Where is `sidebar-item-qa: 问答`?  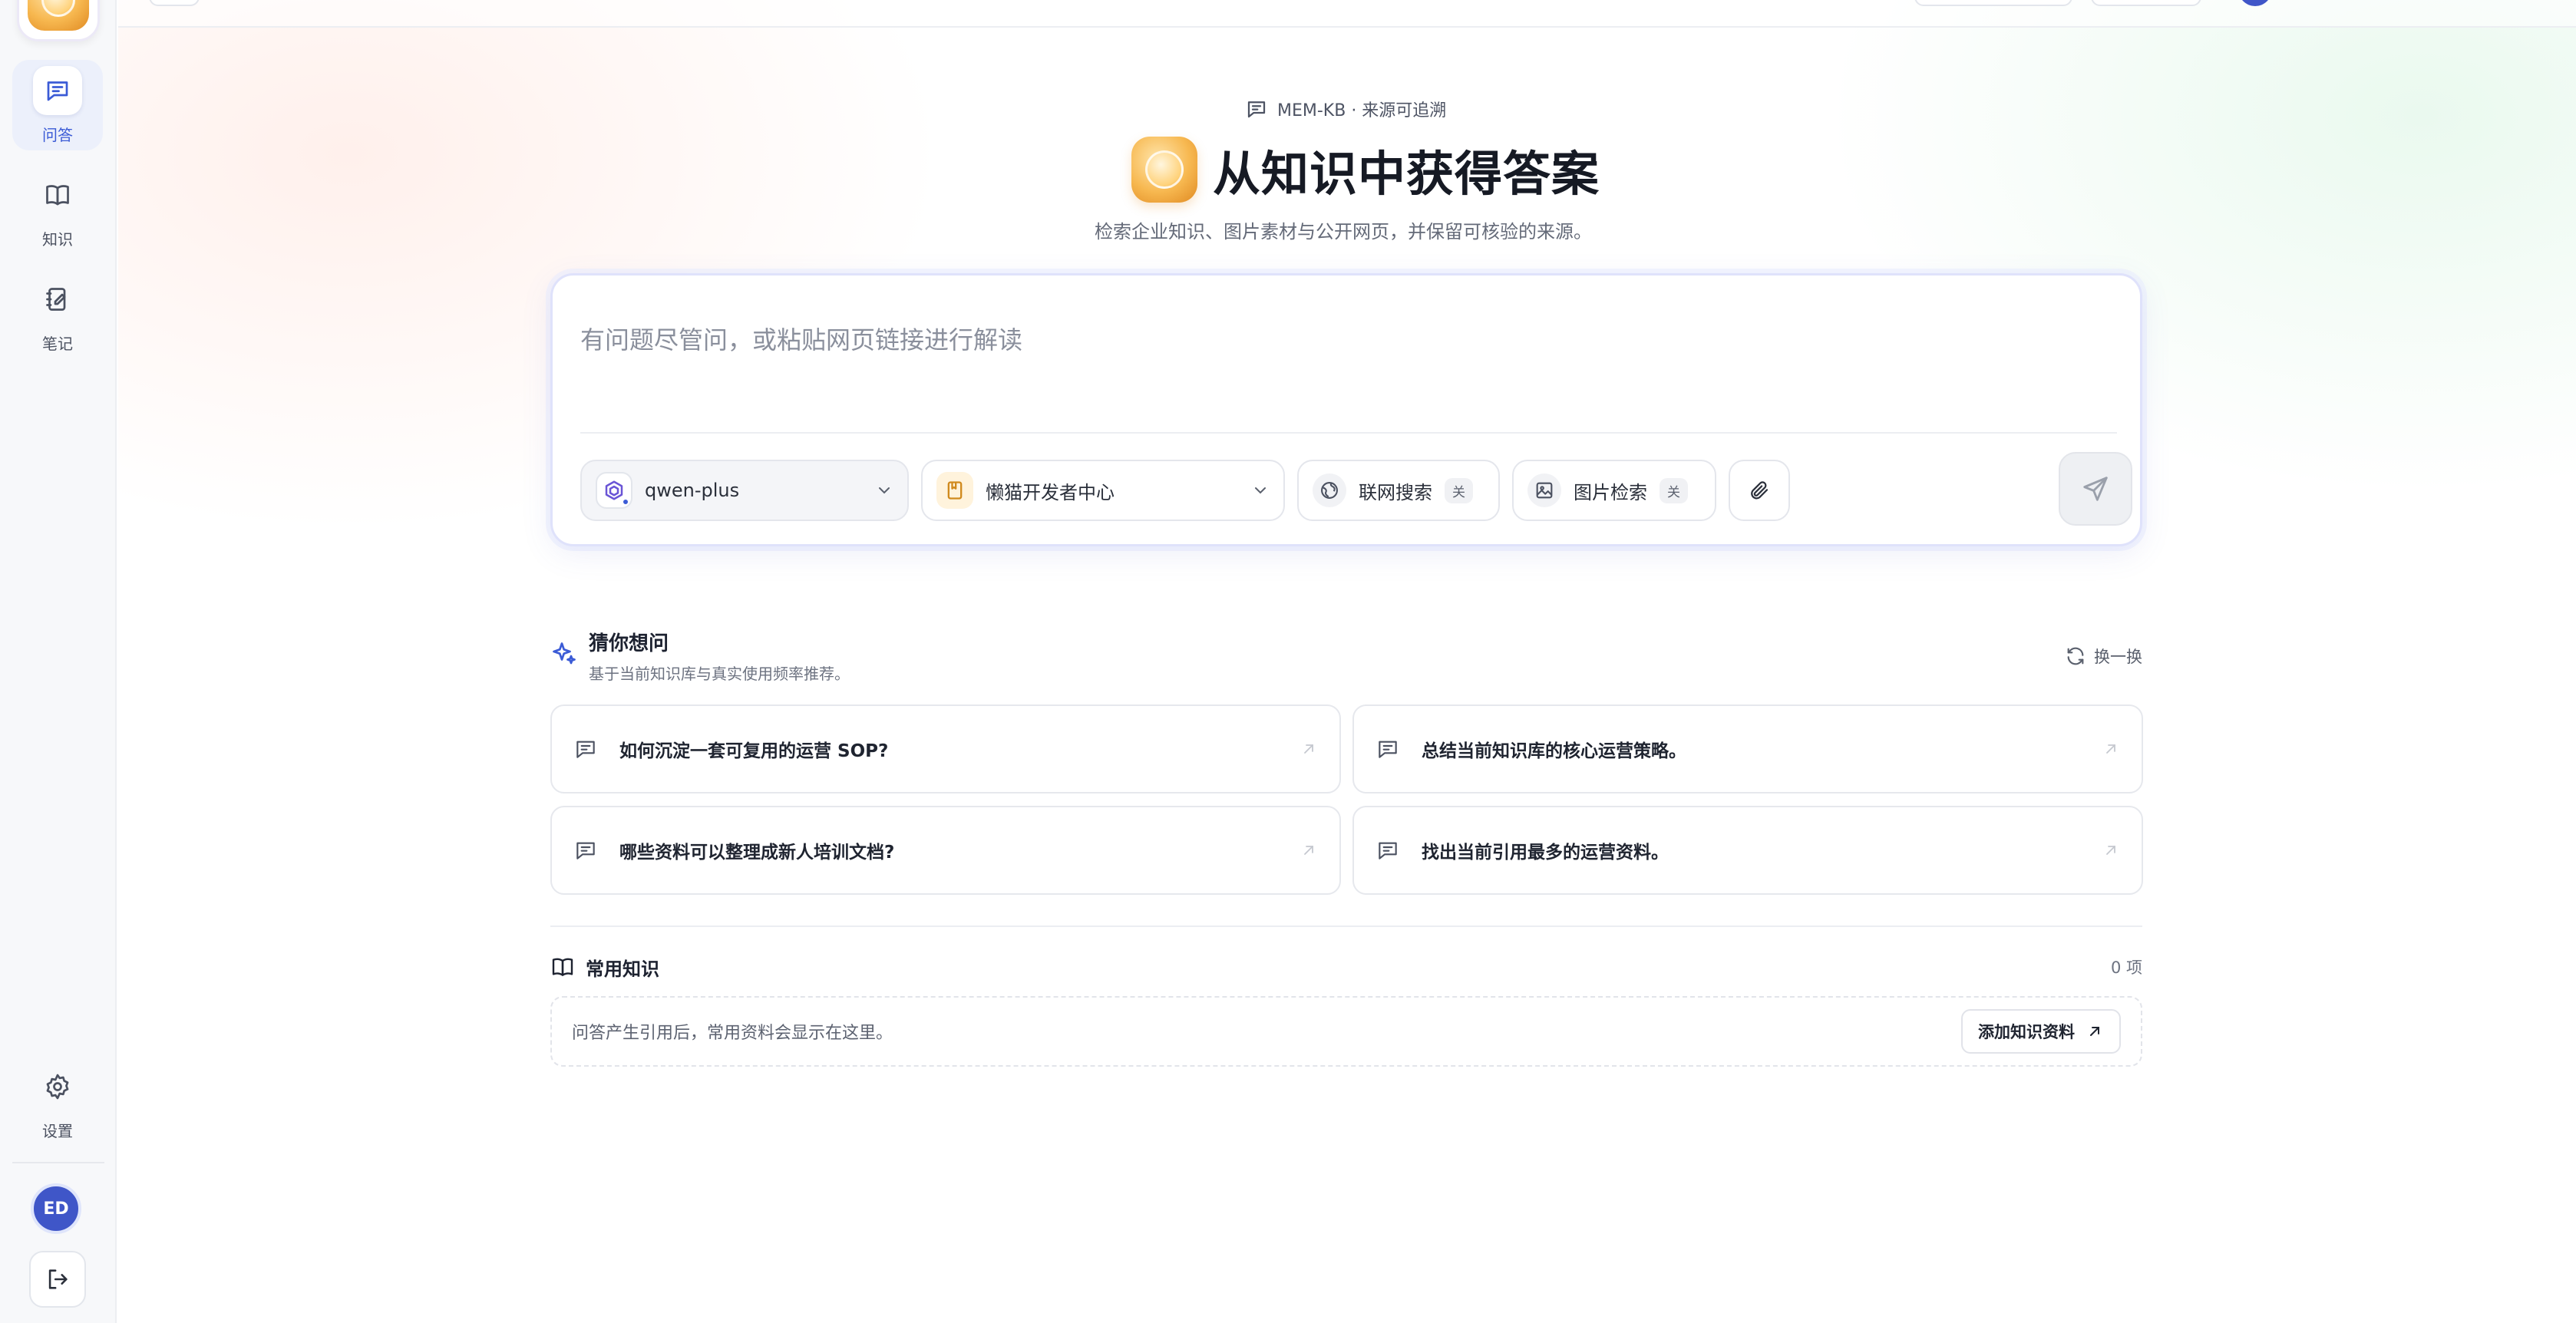 sidebar-item-qa: 问答 is located at coordinates (57, 105).